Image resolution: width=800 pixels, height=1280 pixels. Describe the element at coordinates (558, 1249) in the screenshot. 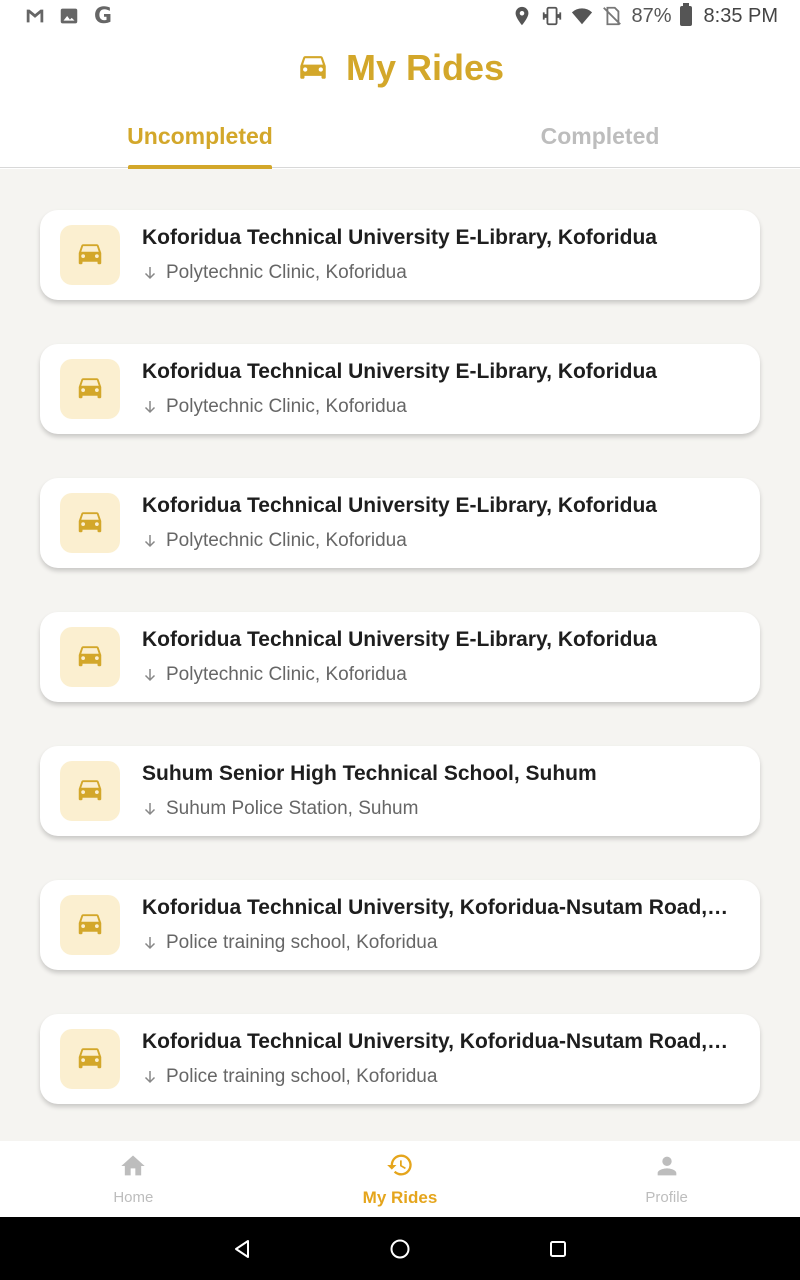

I see `recents-button` at that location.